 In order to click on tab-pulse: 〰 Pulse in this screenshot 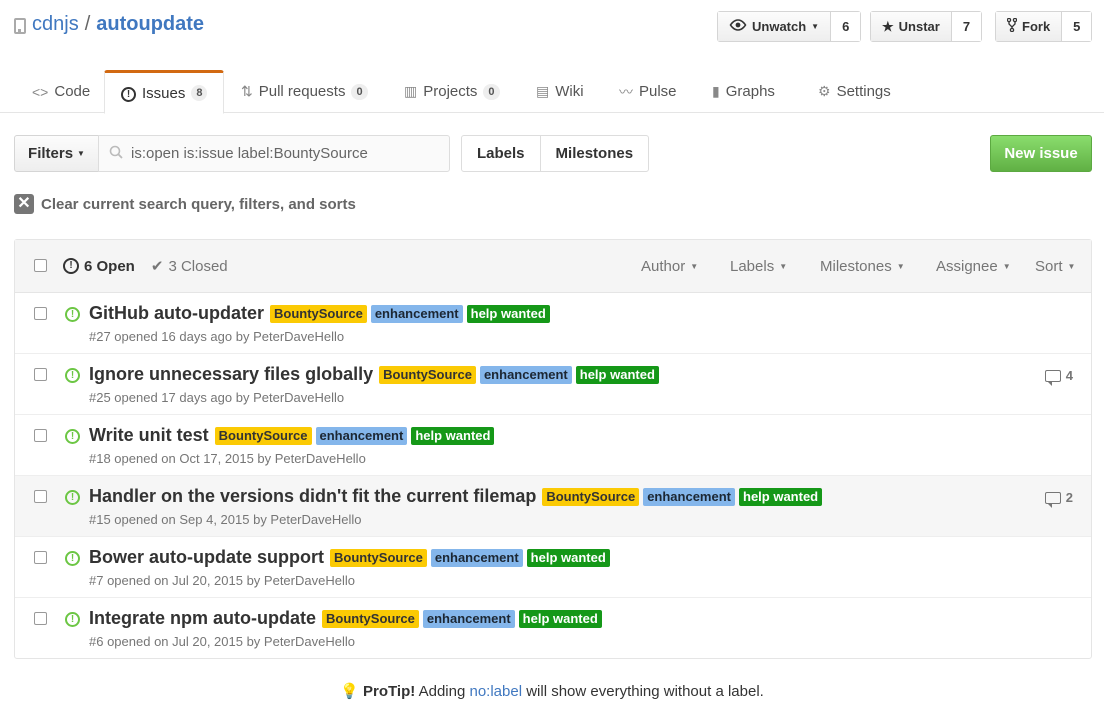, I will do `click(648, 91)`.